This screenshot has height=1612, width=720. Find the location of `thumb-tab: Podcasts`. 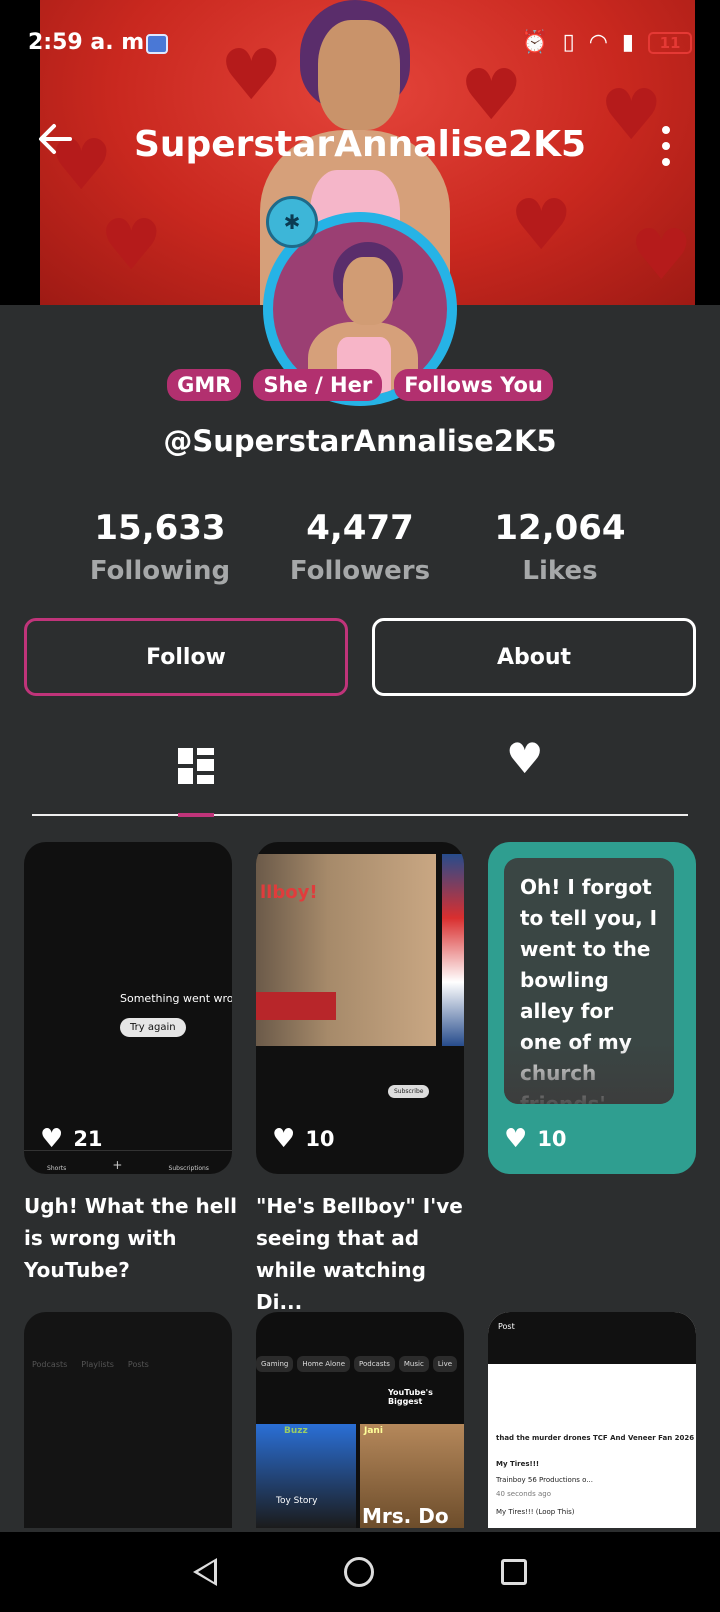

thumb-tab: Podcasts is located at coordinates (50, 1364).